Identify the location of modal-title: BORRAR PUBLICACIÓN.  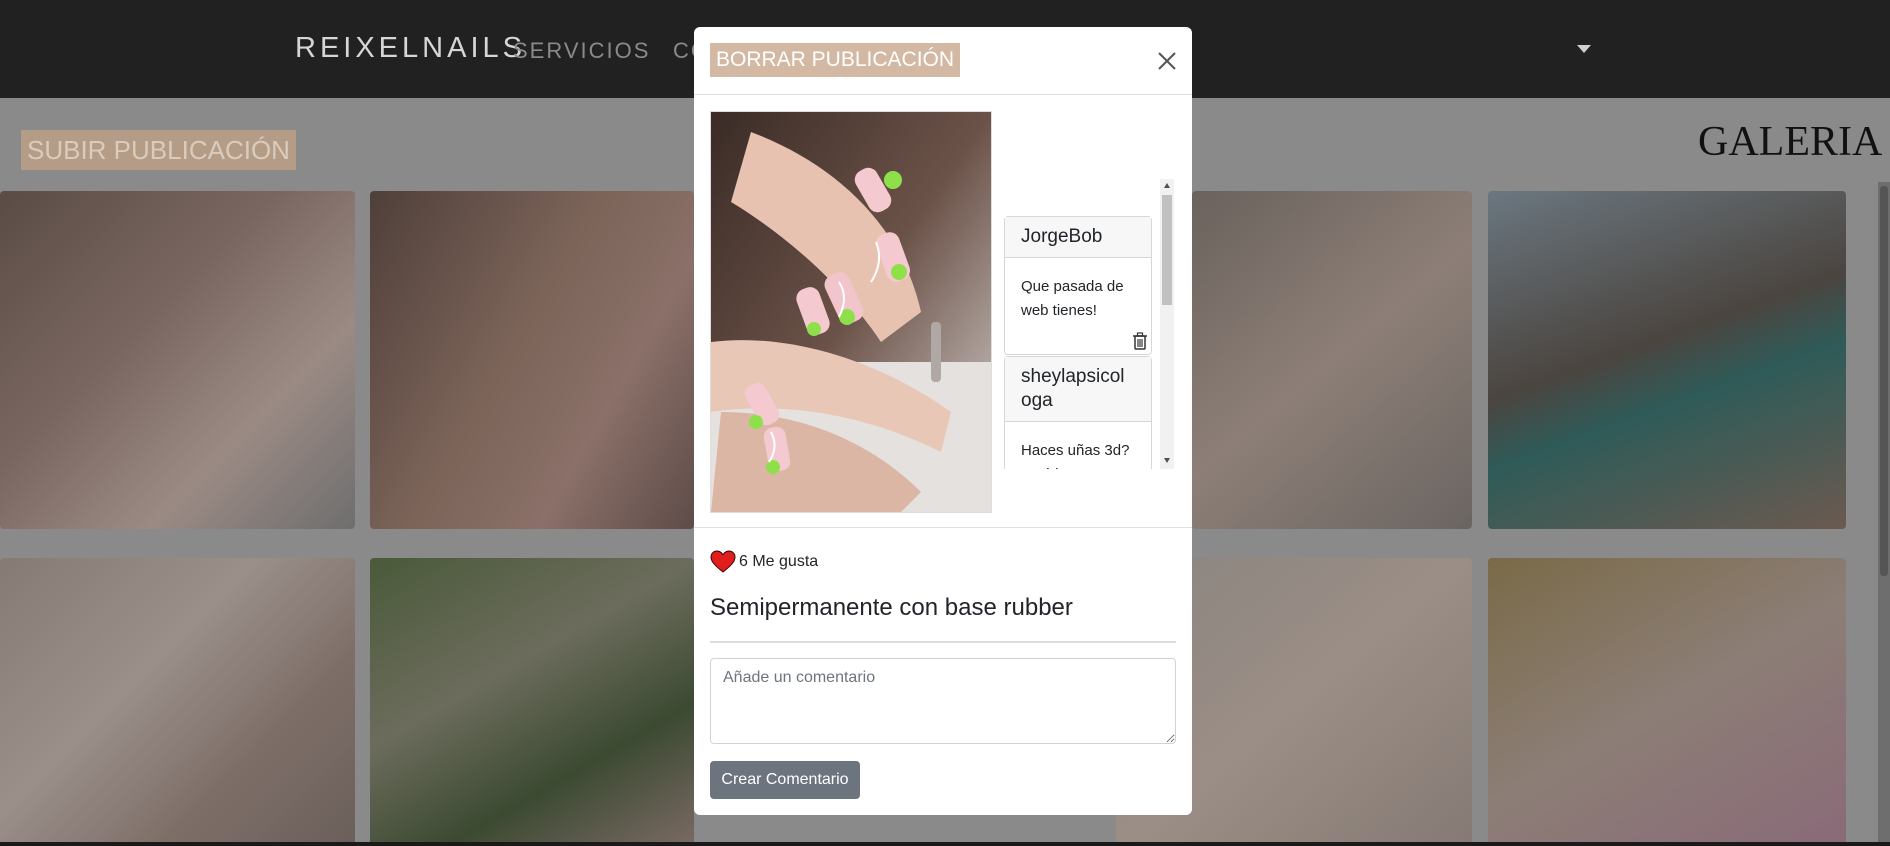
(835, 60).